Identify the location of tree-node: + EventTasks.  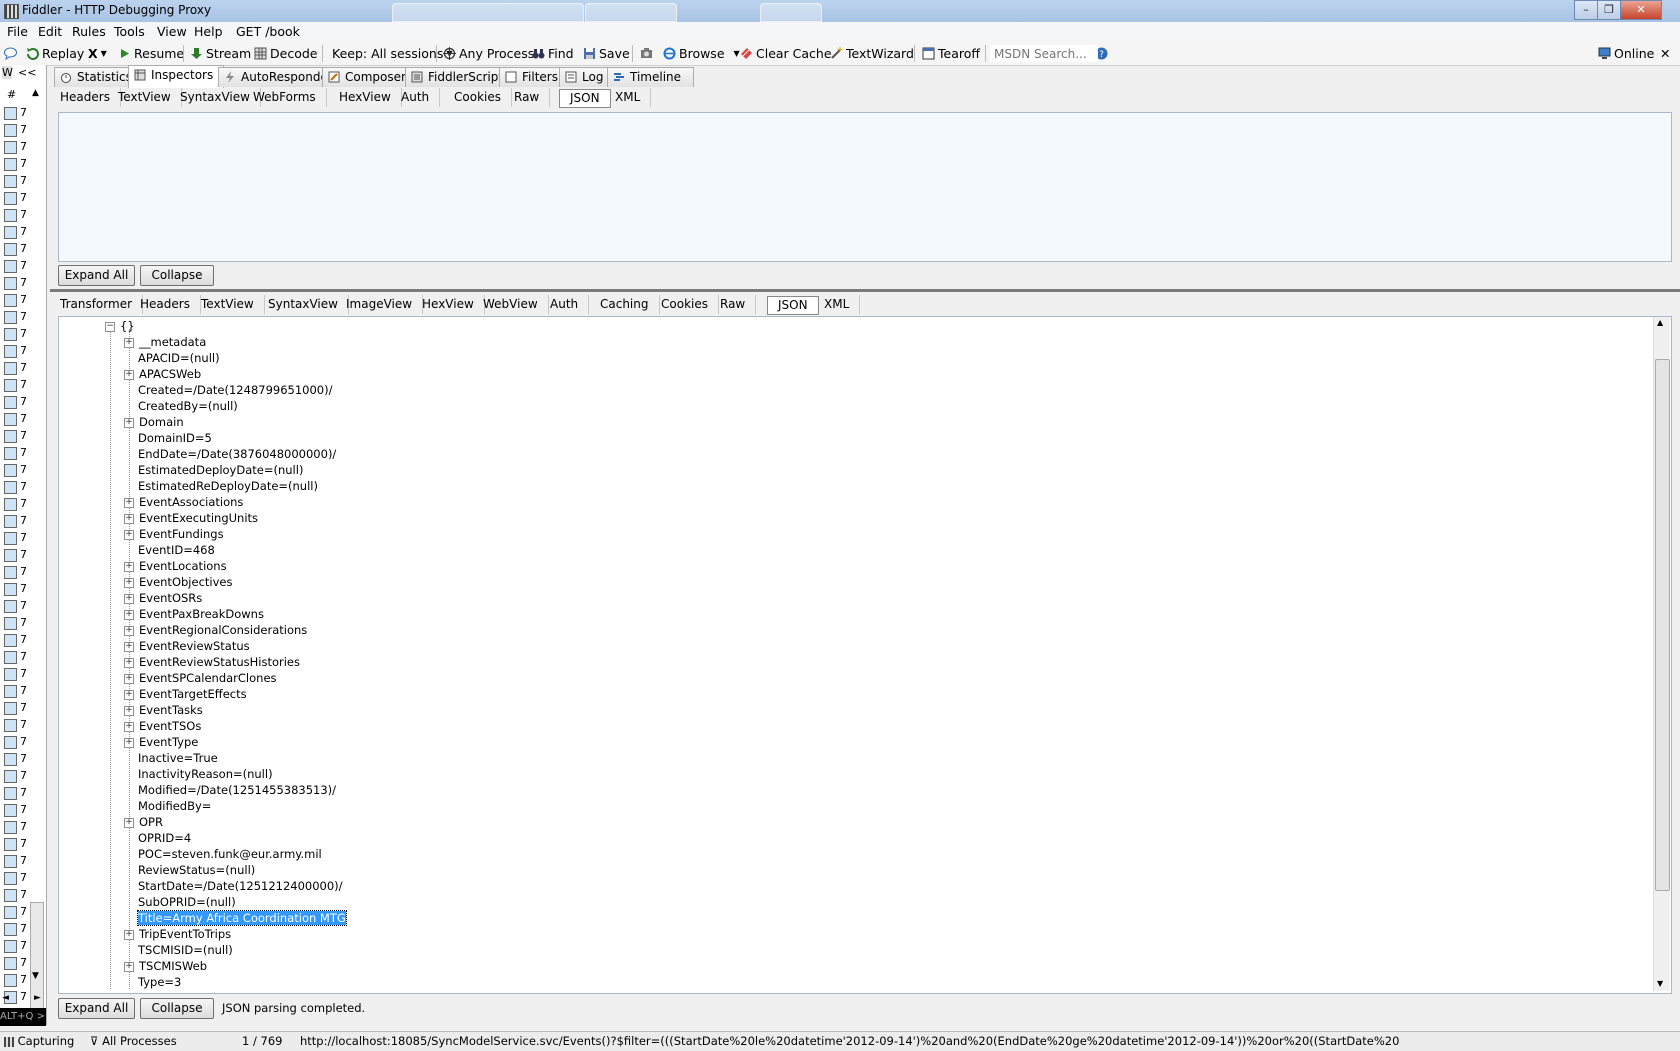
(163, 711).